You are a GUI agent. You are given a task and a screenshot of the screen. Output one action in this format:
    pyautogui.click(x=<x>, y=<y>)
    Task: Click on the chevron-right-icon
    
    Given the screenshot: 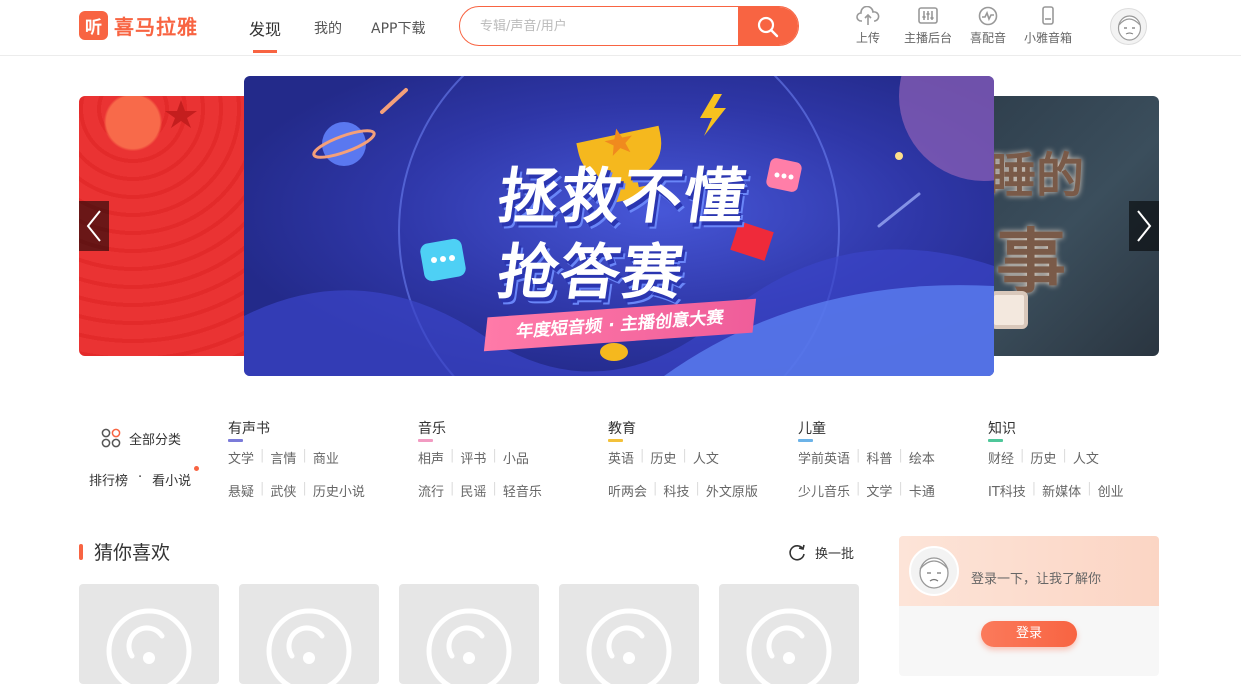 What is the action you would take?
    pyautogui.click(x=1144, y=226)
    